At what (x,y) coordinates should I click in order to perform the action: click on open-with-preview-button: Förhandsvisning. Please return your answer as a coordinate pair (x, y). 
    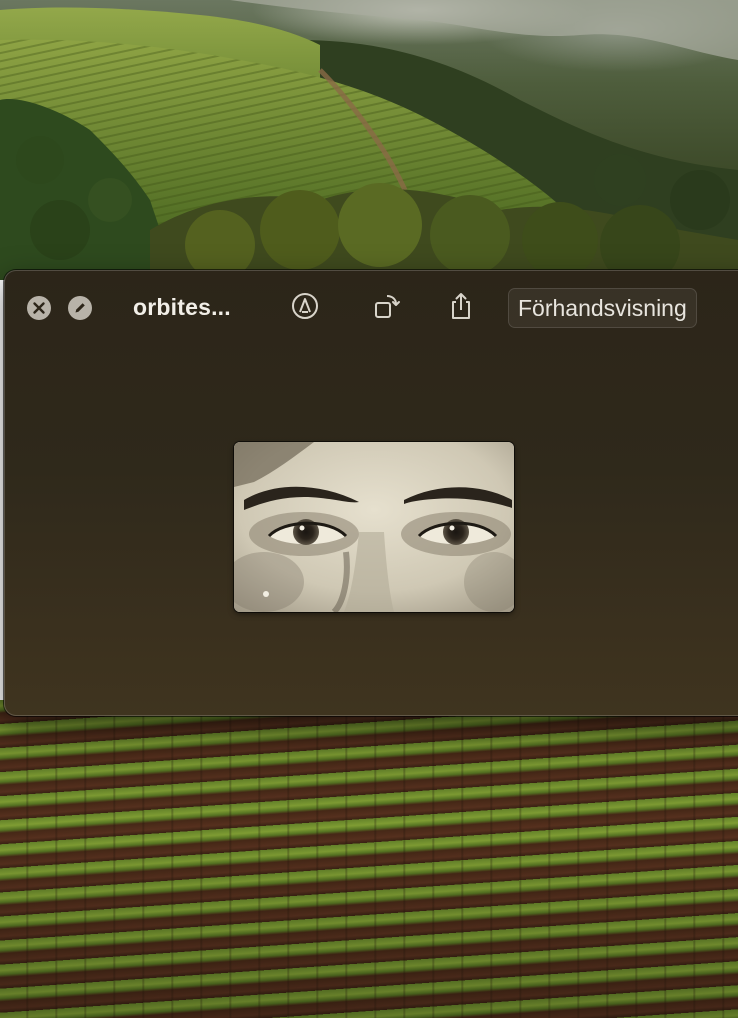
    Looking at the image, I should click on (602, 308).